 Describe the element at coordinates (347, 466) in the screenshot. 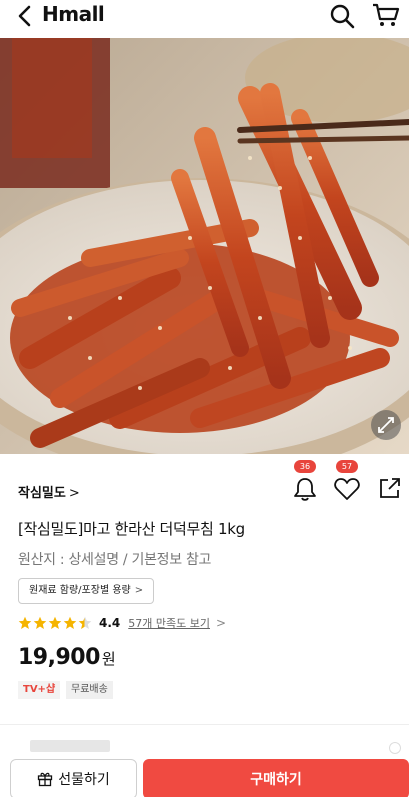

I see `like-count-badge: 57` at that location.